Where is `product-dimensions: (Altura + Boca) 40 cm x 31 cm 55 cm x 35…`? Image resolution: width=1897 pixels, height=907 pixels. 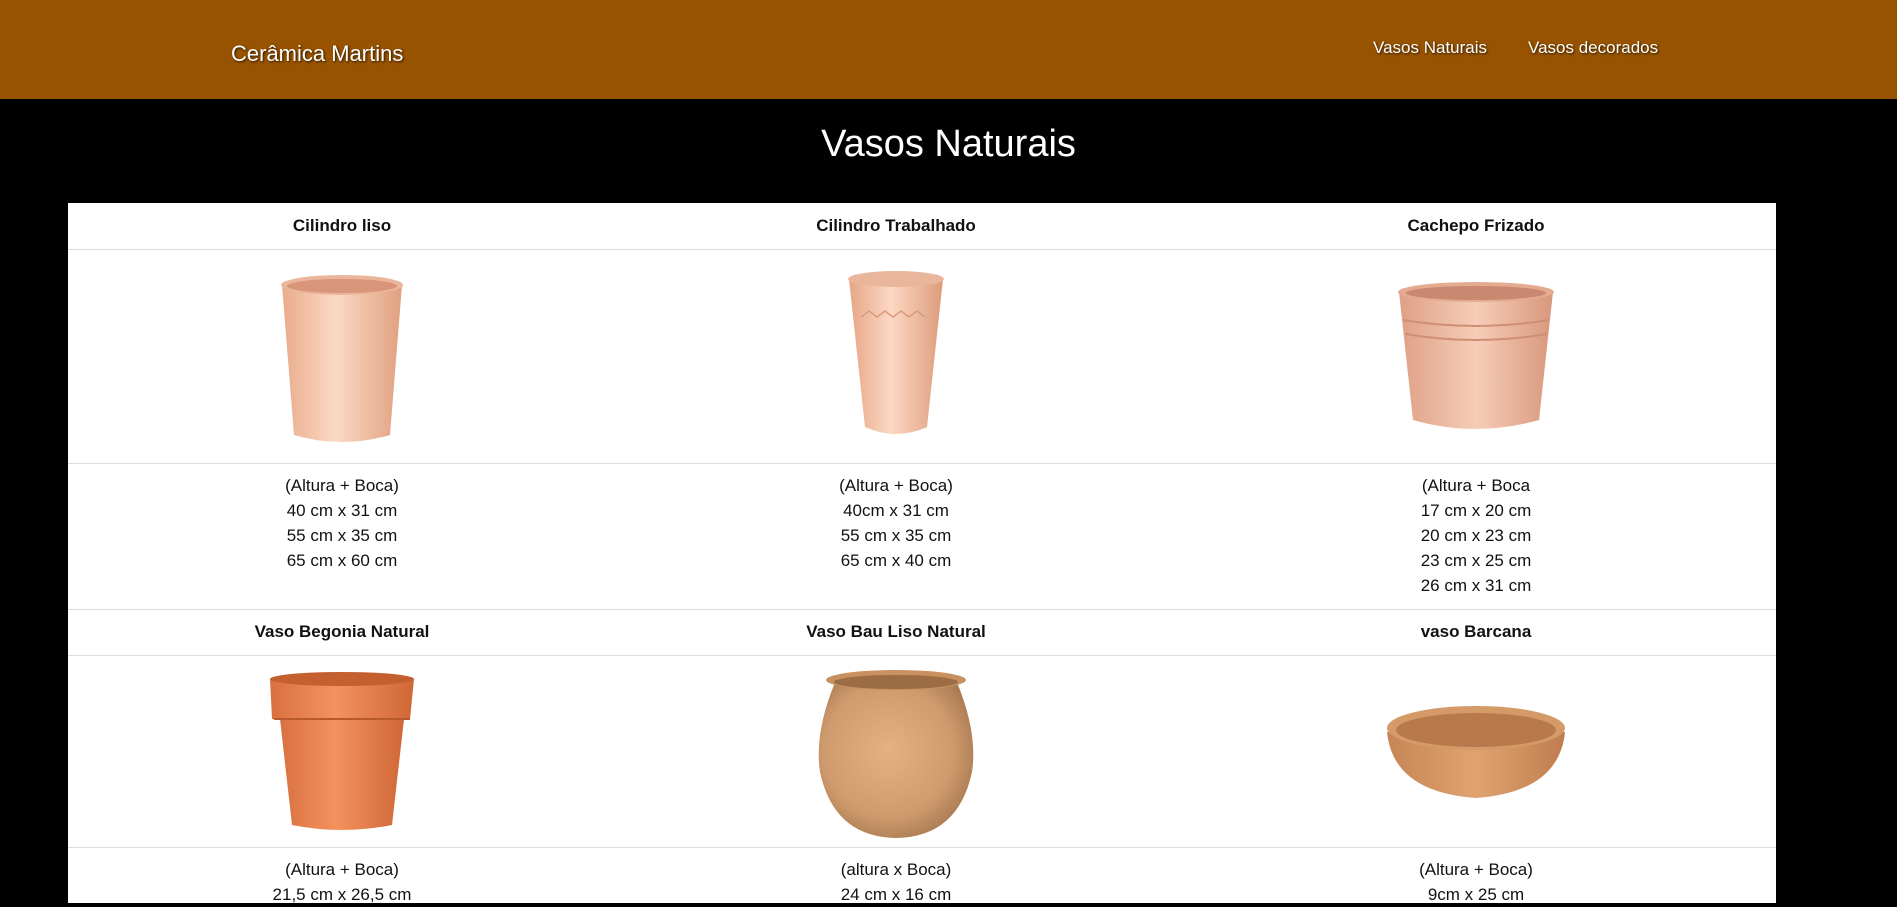 product-dimensions: (Altura + Boca) 40 cm x 31 cm 55 cm x 35… is located at coordinates (342, 523).